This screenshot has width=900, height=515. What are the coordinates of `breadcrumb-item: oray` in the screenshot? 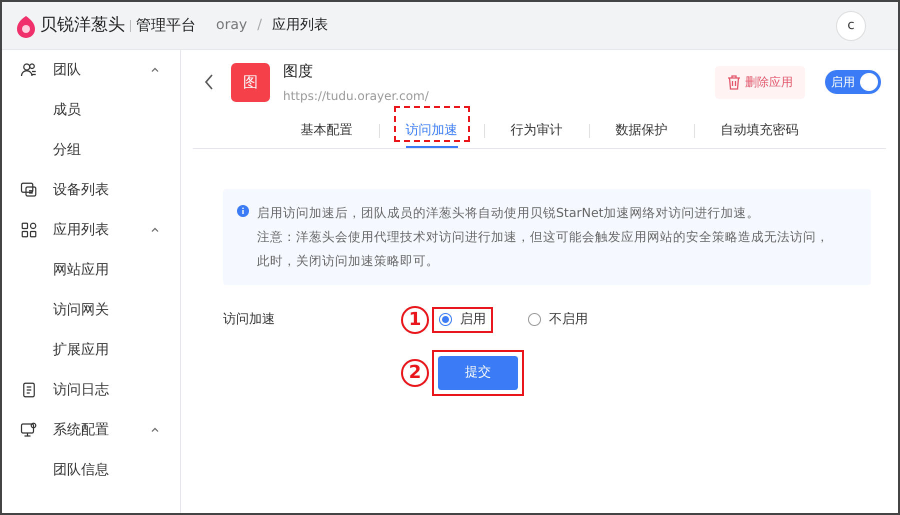 It's located at (232, 25).